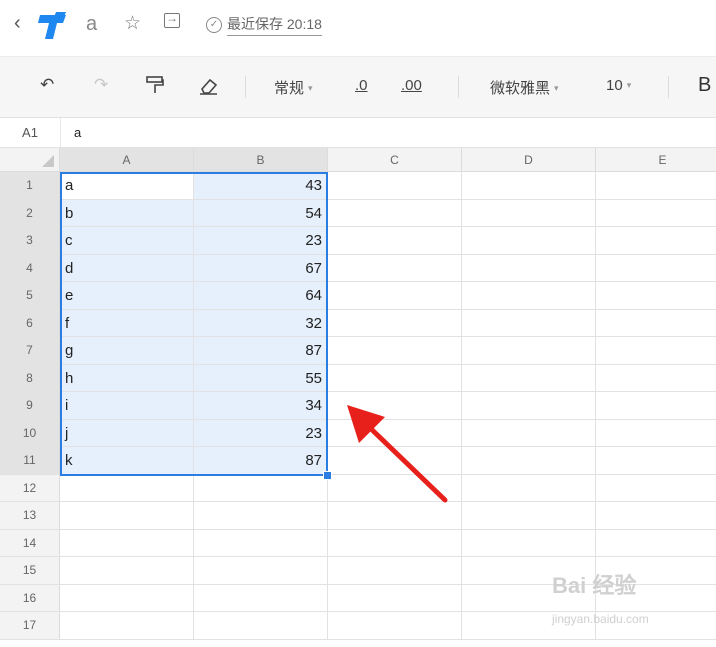 Image resolution: width=716 pixels, height=647 pixels. What do you see at coordinates (30, 296) in the screenshot?
I see `row-header: 5` at bounding box center [30, 296].